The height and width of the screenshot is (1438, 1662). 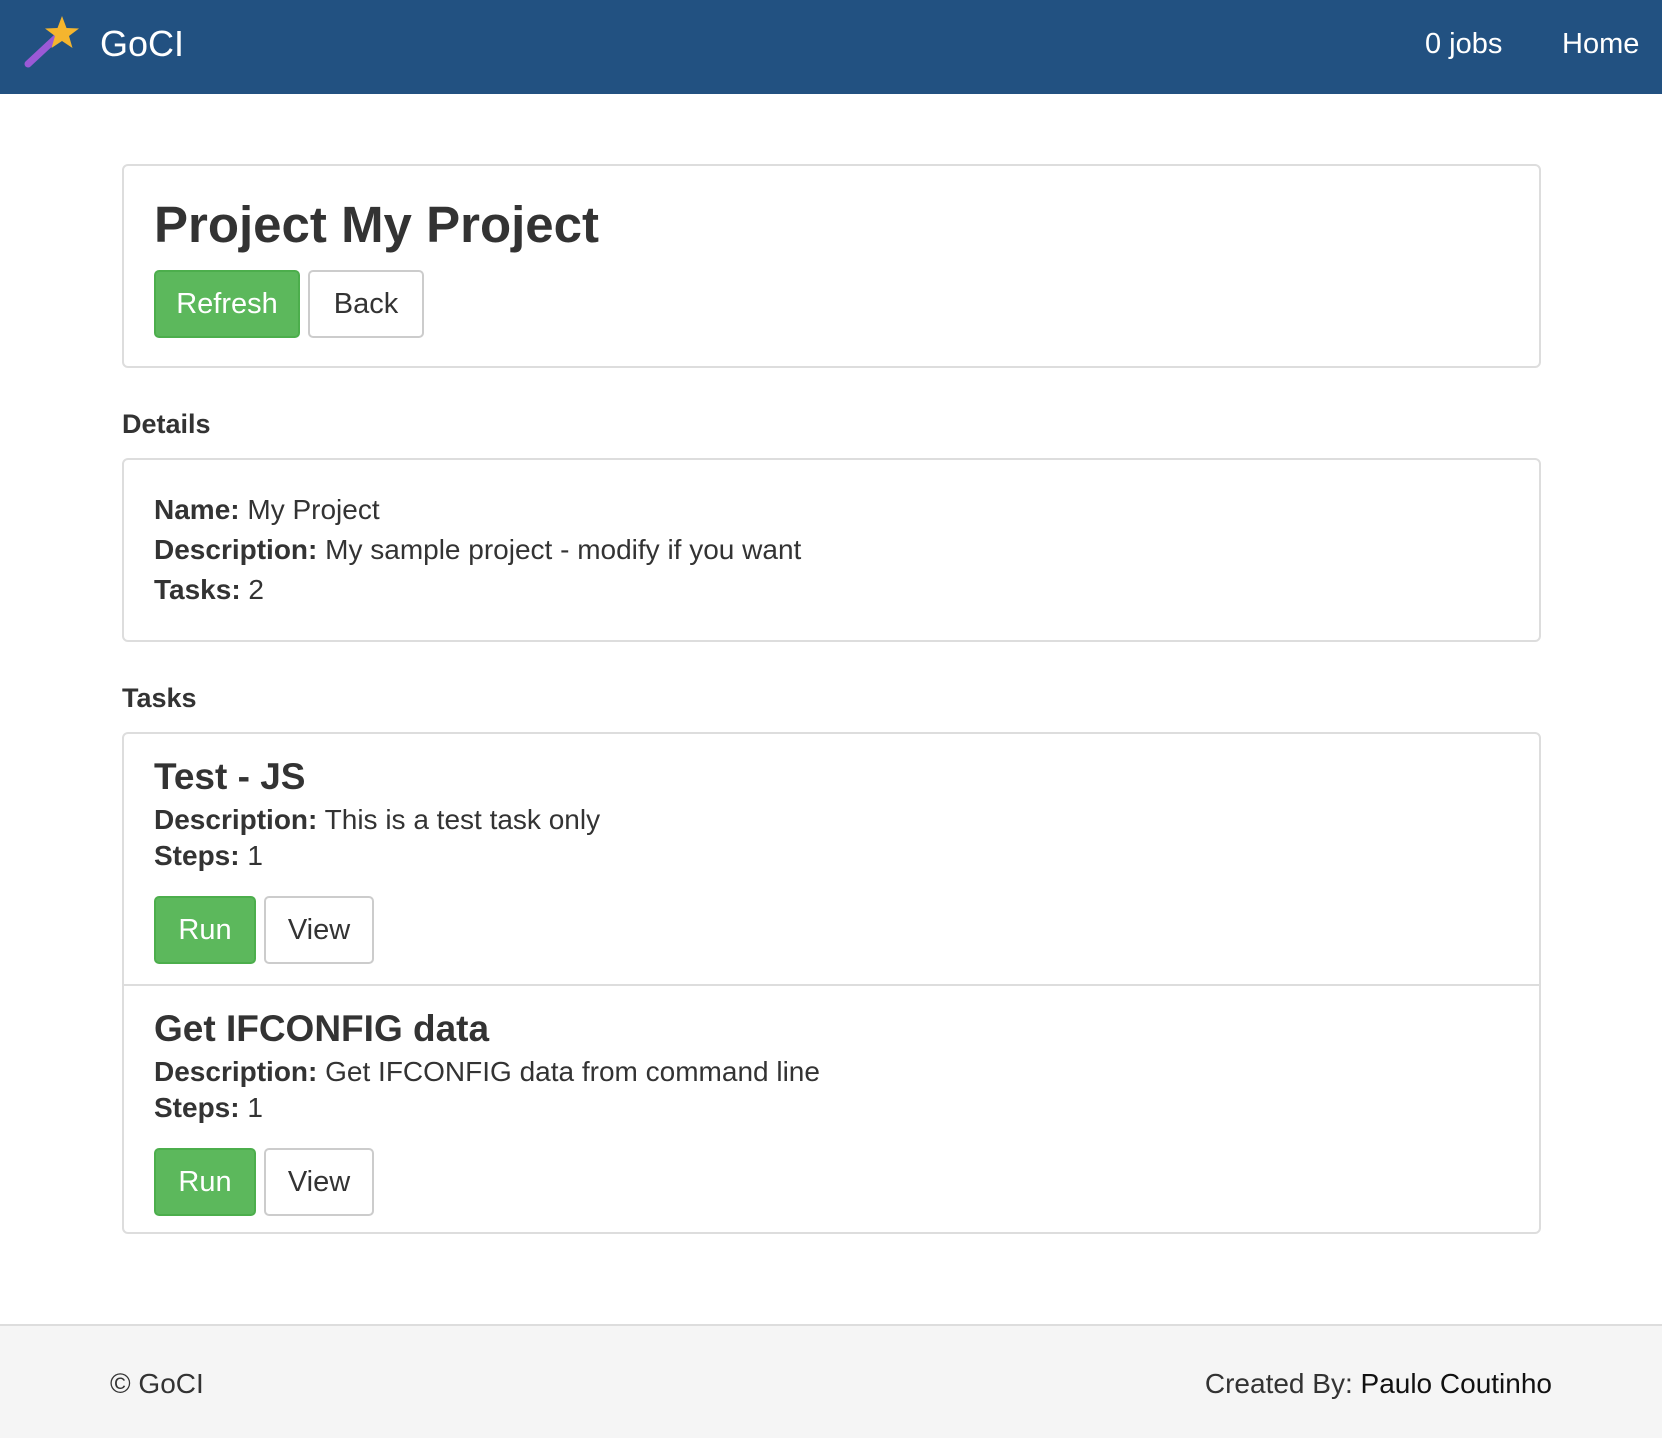 I want to click on magic-wand-star-icon, so click(x=52, y=42).